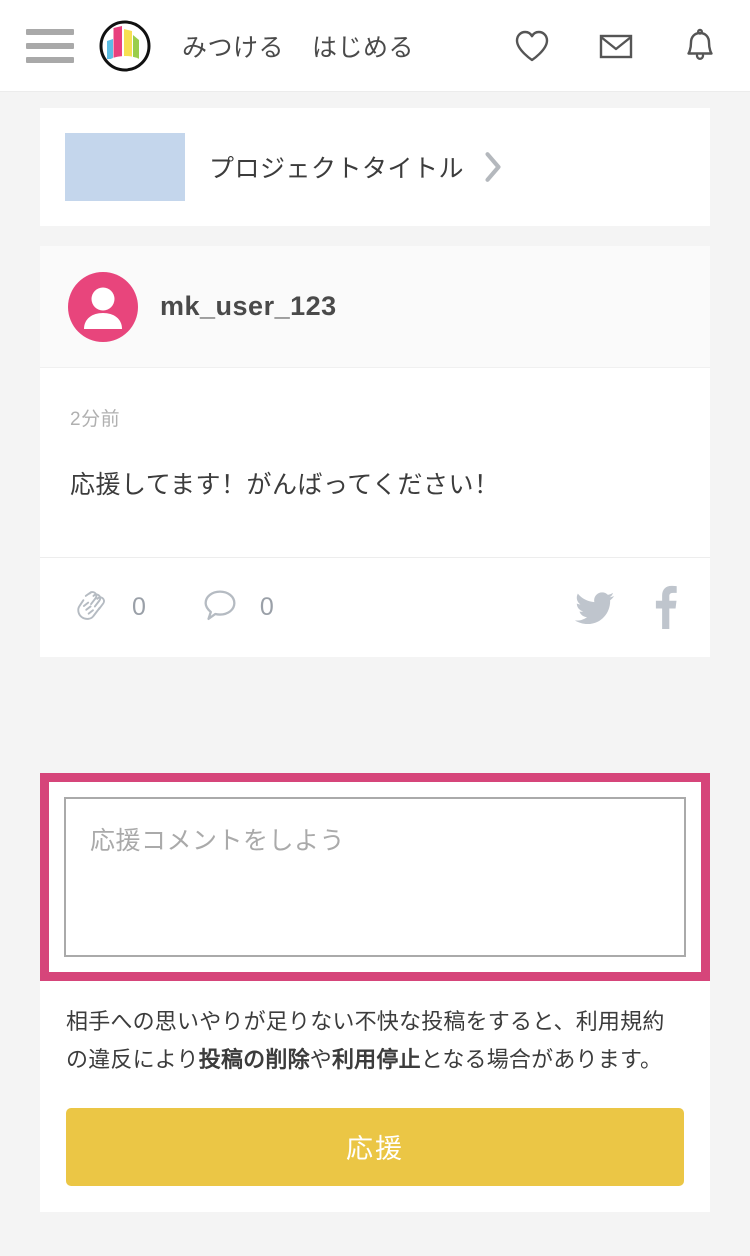 Image resolution: width=750 pixels, height=1256 pixels. I want to click on notice-bold-delete: 投稿の削除, so click(254, 1059).